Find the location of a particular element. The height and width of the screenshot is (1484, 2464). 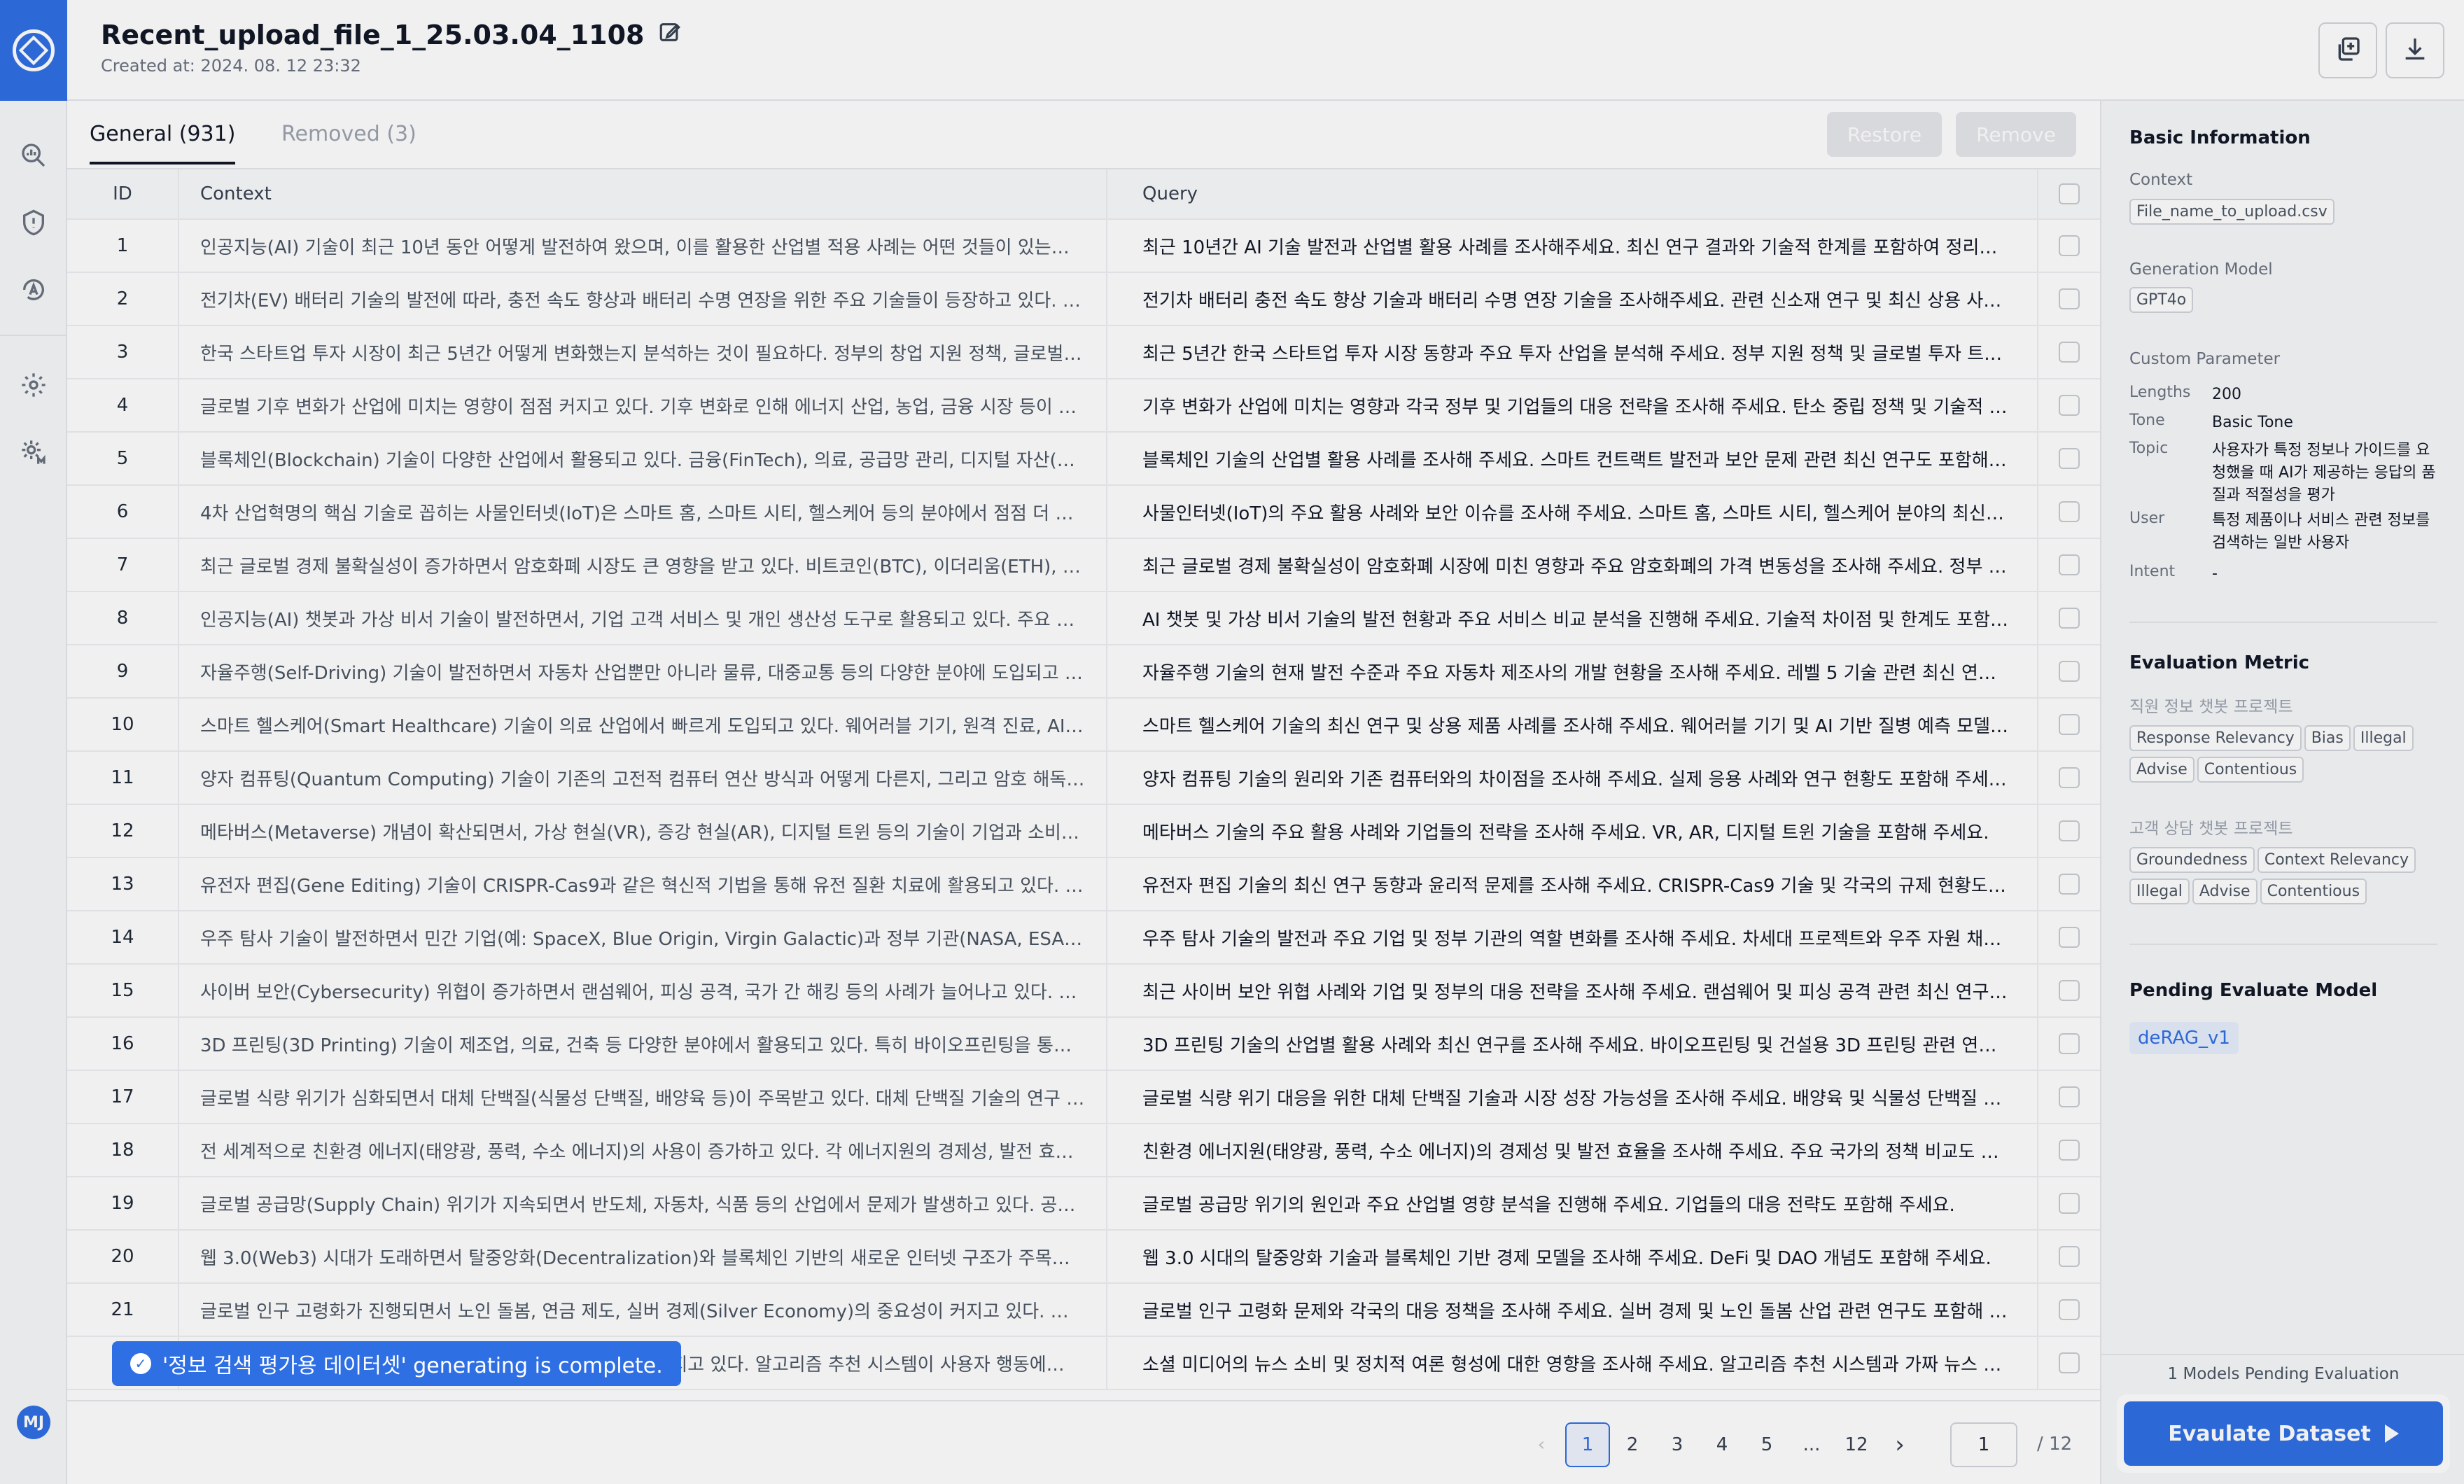

remove-button: Remove is located at coordinates (2016, 134).